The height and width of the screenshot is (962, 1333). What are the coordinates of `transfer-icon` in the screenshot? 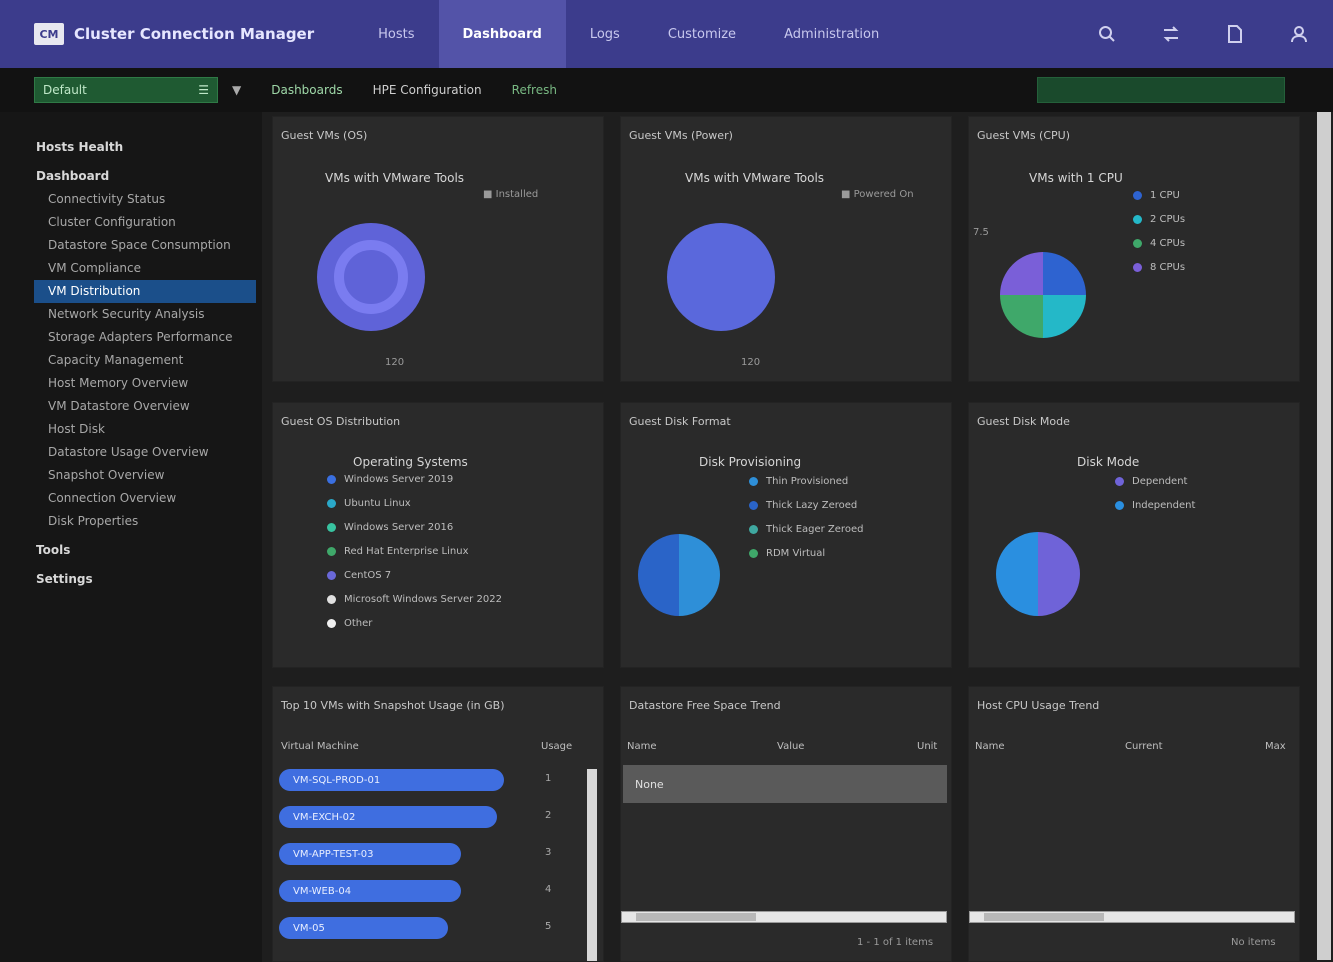 It's located at (1171, 34).